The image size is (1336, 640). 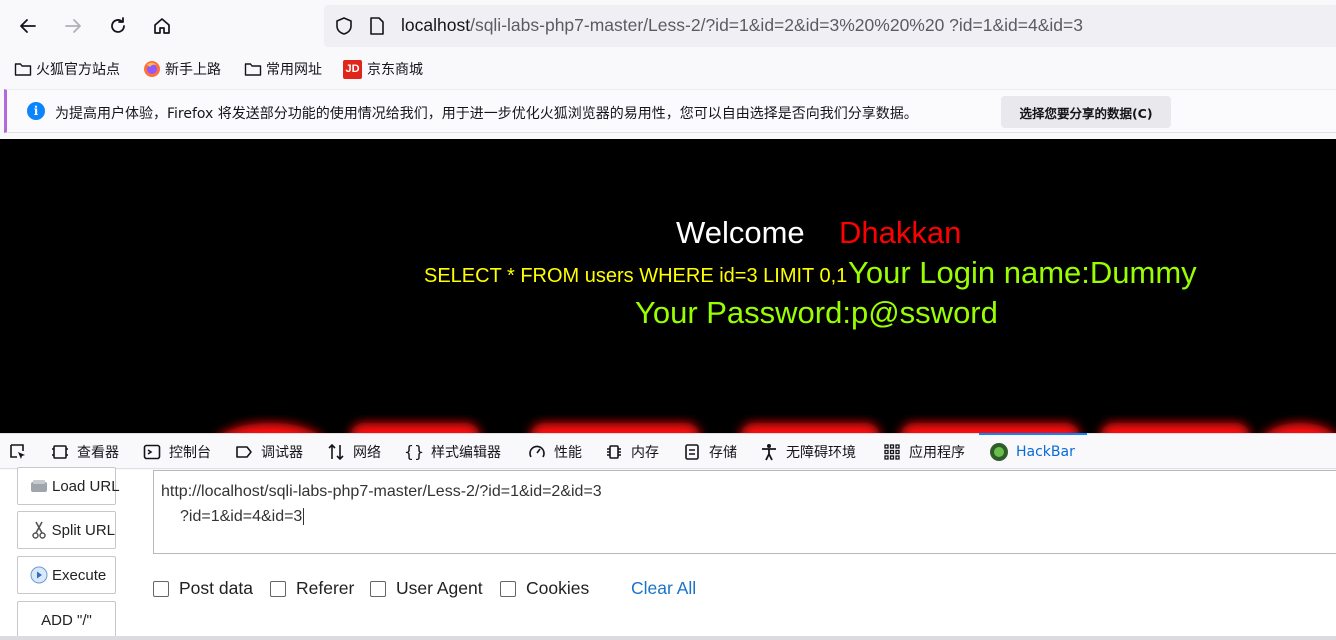 I want to click on tab-label: HackBar, so click(x=1045, y=451).